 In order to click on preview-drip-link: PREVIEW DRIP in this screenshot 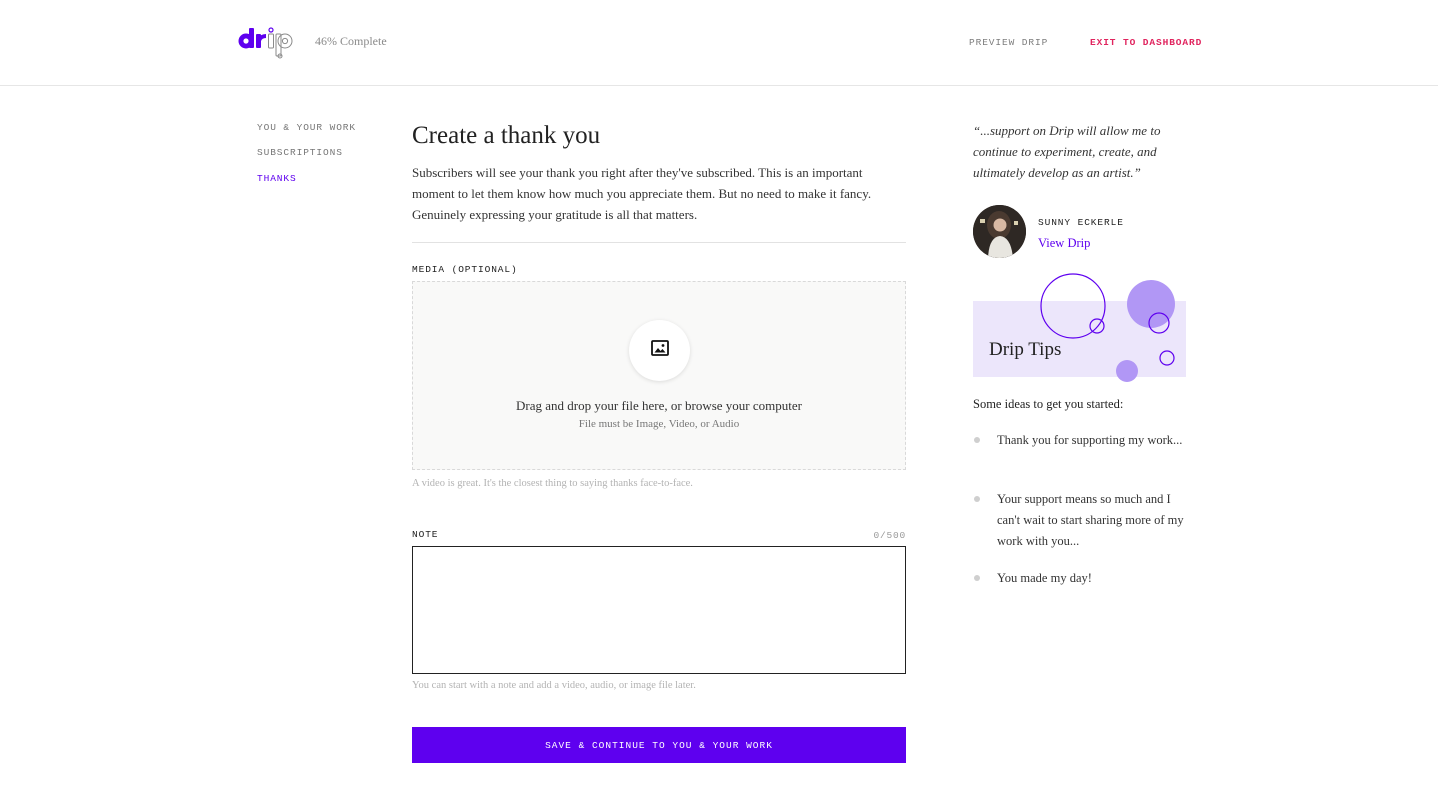, I will do `click(1008, 42)`.